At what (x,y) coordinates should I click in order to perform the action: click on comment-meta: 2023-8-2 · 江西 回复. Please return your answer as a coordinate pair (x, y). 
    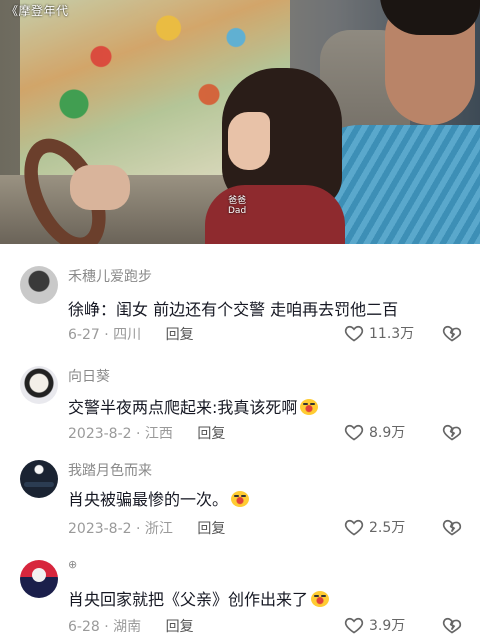
    Looking at the image, I should click on (146, 433).